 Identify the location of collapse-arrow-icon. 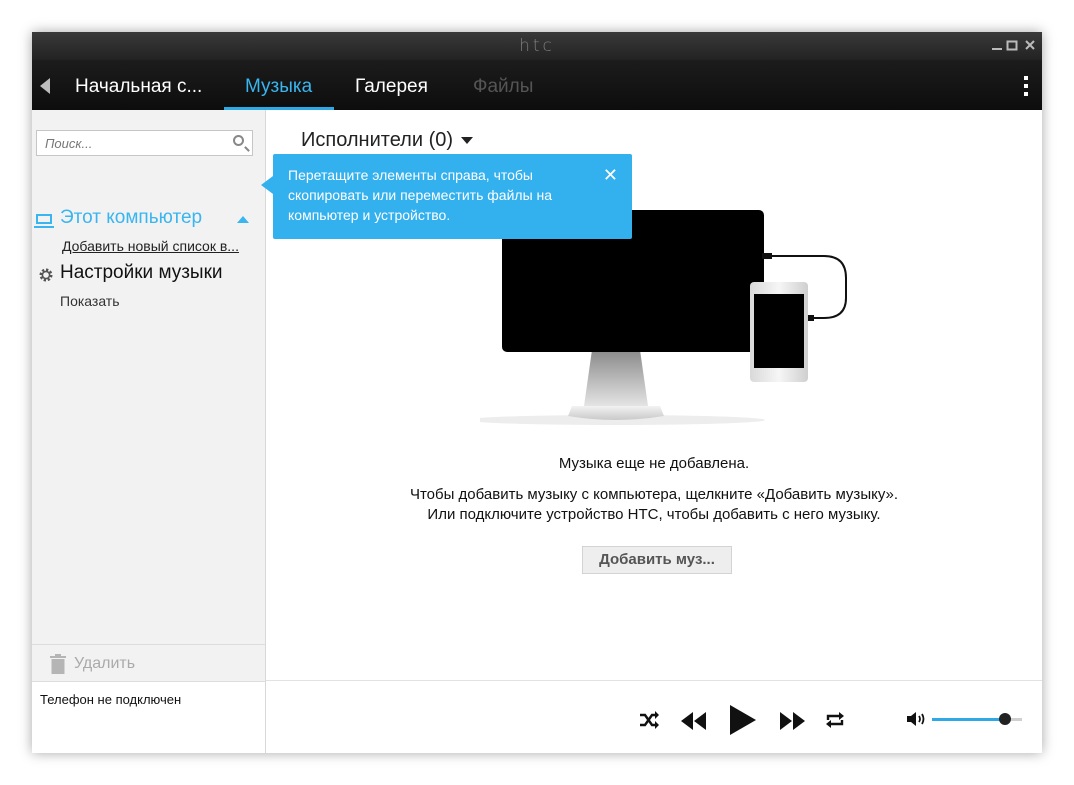
(243, 219).